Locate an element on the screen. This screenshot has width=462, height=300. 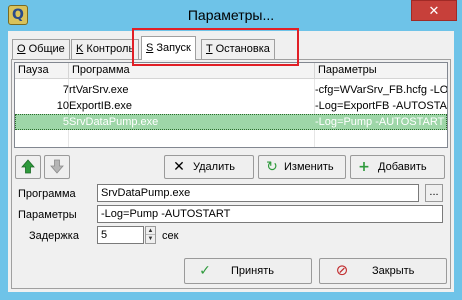
checkmark-icon: ✓ is located at coordinates (205, 271).